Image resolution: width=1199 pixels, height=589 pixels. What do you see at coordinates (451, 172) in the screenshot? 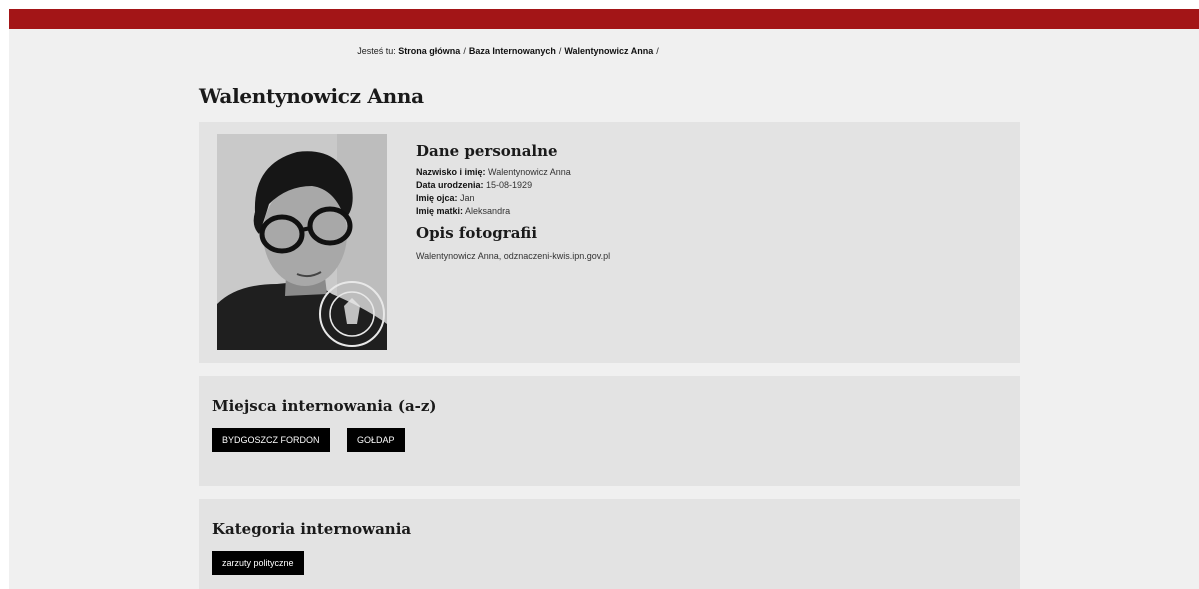
I see `field-label: Nazwisko i imię:` at bounding box center [451, 172].